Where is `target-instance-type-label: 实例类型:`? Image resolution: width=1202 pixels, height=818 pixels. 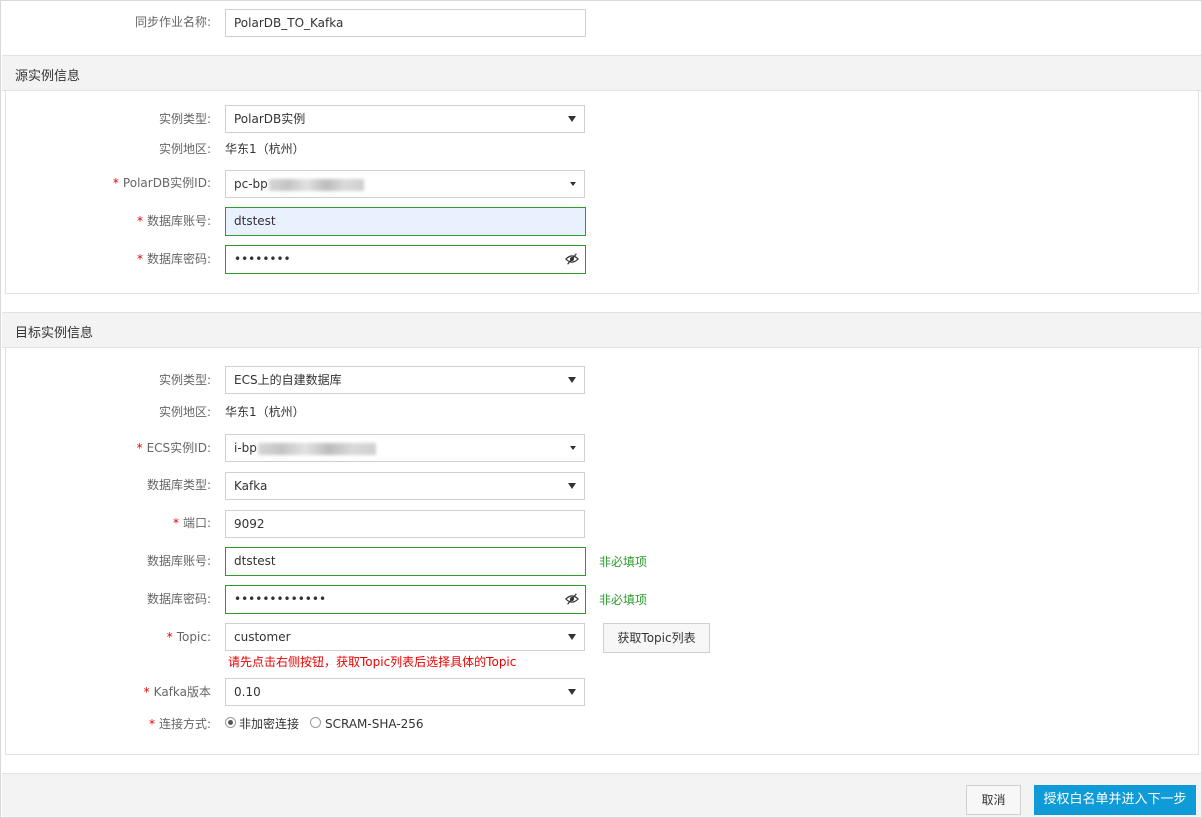
target-instance-type-label: 实例类型: is located at coordinates (184, 380).